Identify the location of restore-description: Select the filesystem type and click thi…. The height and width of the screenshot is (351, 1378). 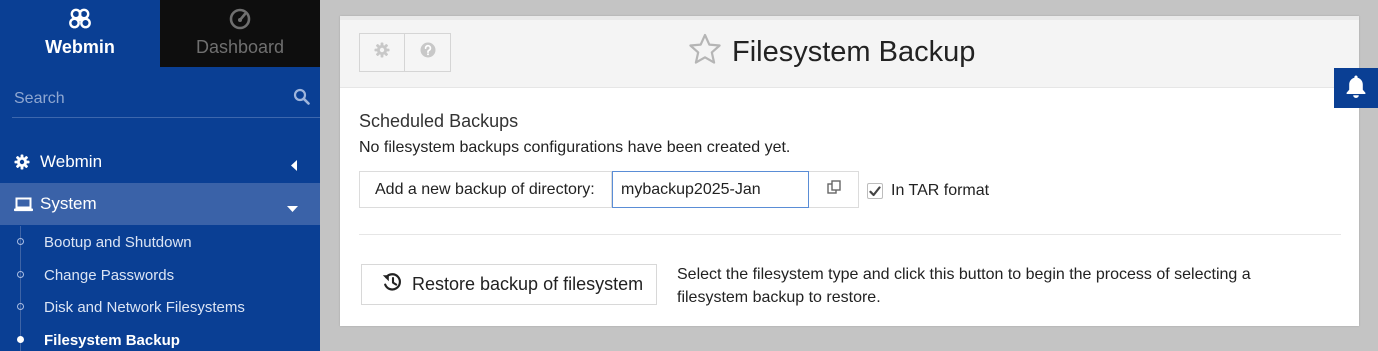
(964, 286).